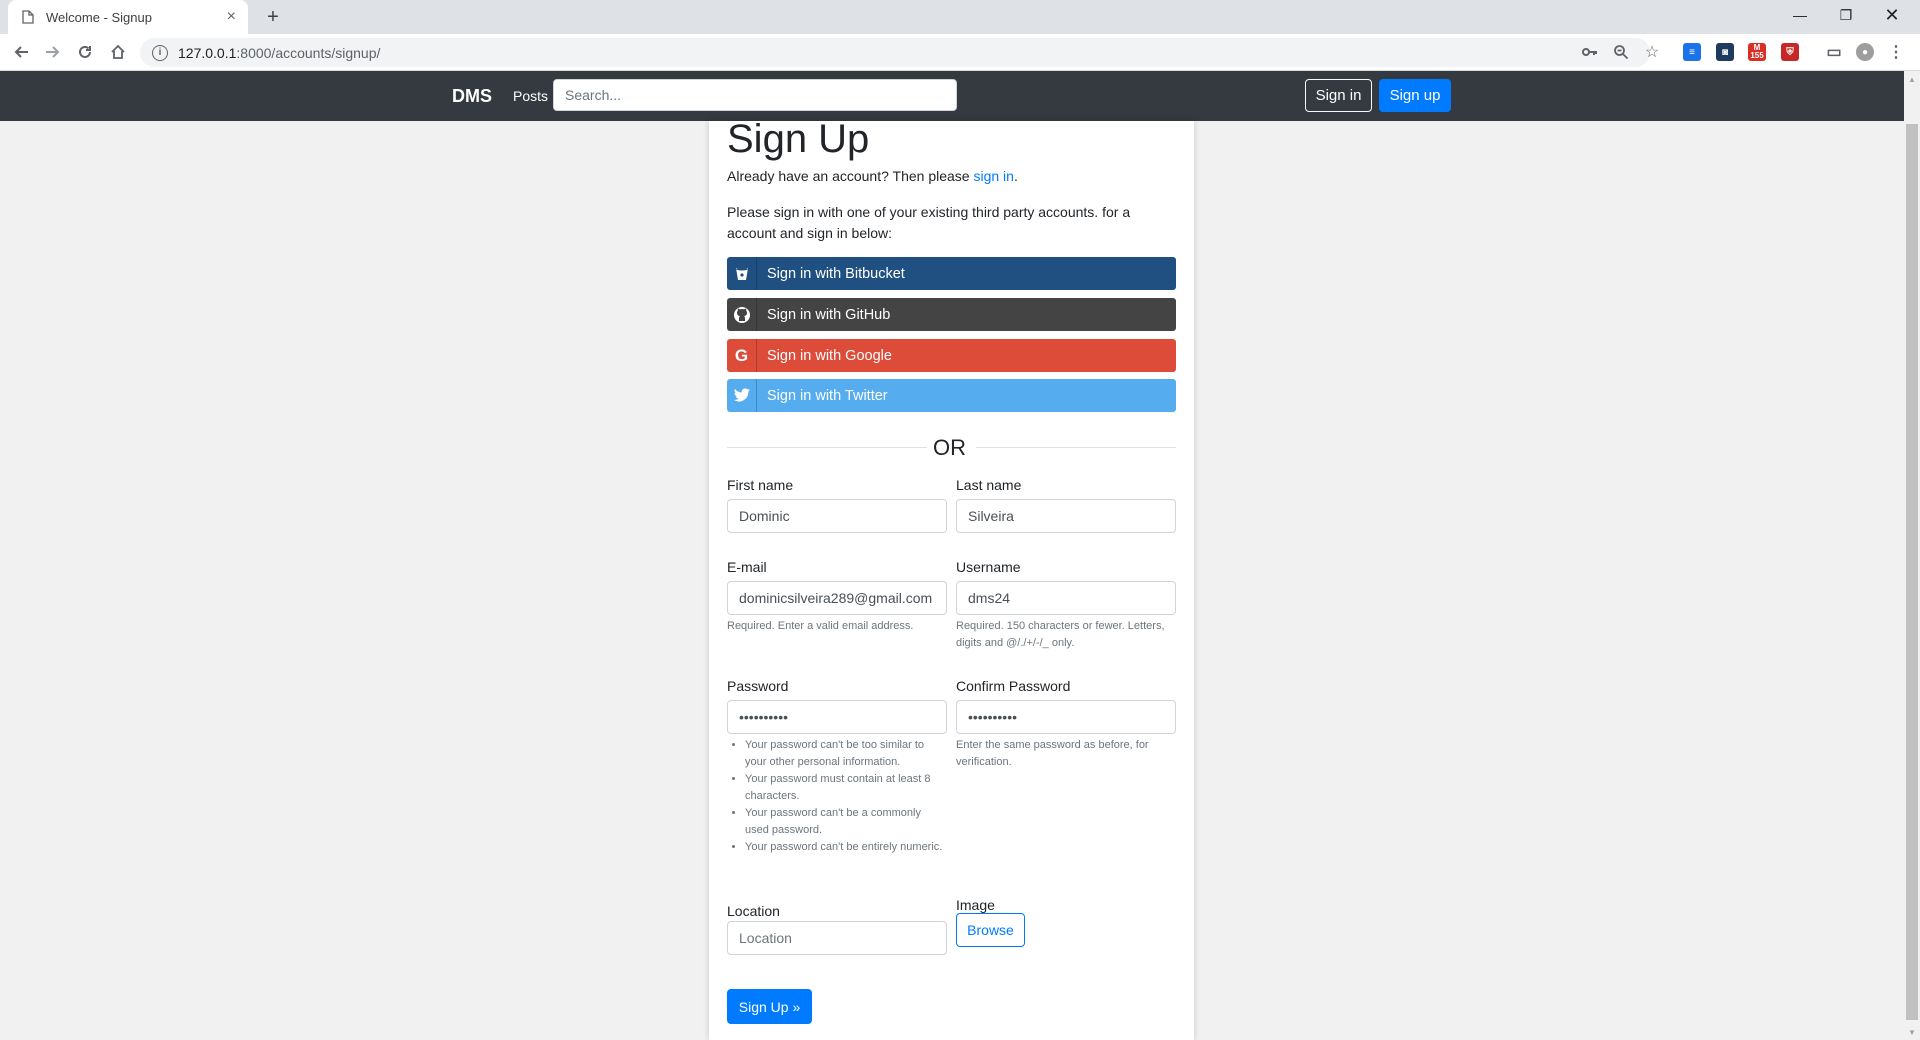  Describe the element at coordinates (53, 52) in the screenshot. I see `forward-icon` at that location.